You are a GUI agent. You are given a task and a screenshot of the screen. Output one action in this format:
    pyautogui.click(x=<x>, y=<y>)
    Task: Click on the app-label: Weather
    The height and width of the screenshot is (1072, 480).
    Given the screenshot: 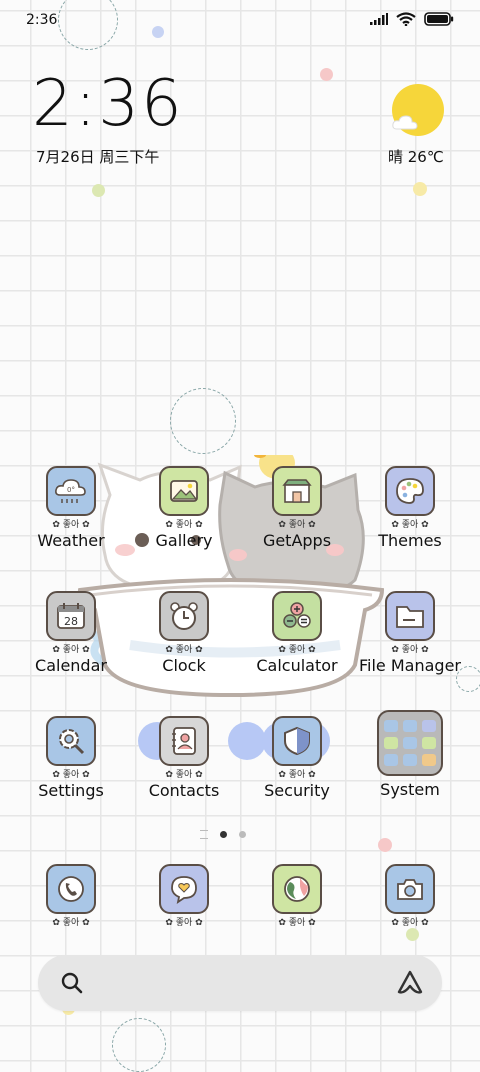 What is the action you would take?
    pyautogui.click(x=71, y=540)
    